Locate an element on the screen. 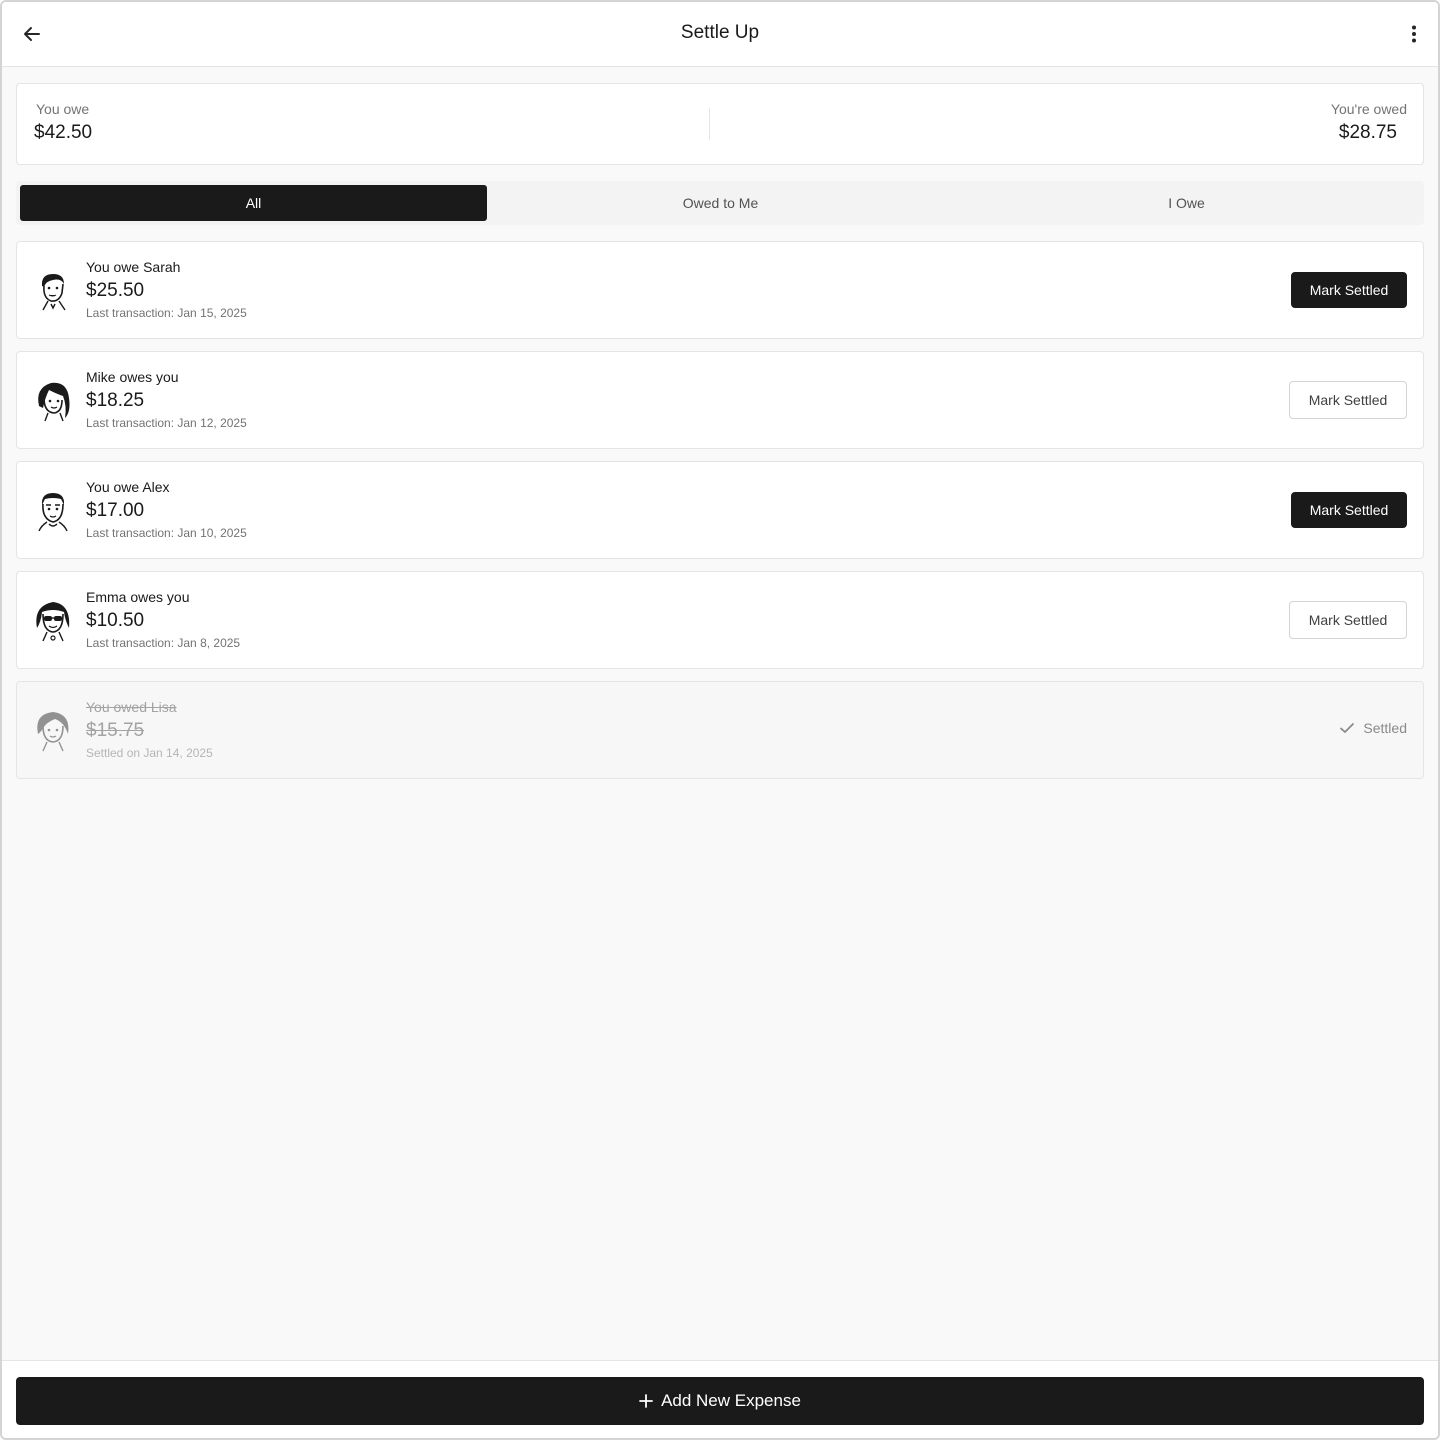 This screenshot has width=1440, height=1440. more-vertical-icon is located at coordinates (1414, 34).